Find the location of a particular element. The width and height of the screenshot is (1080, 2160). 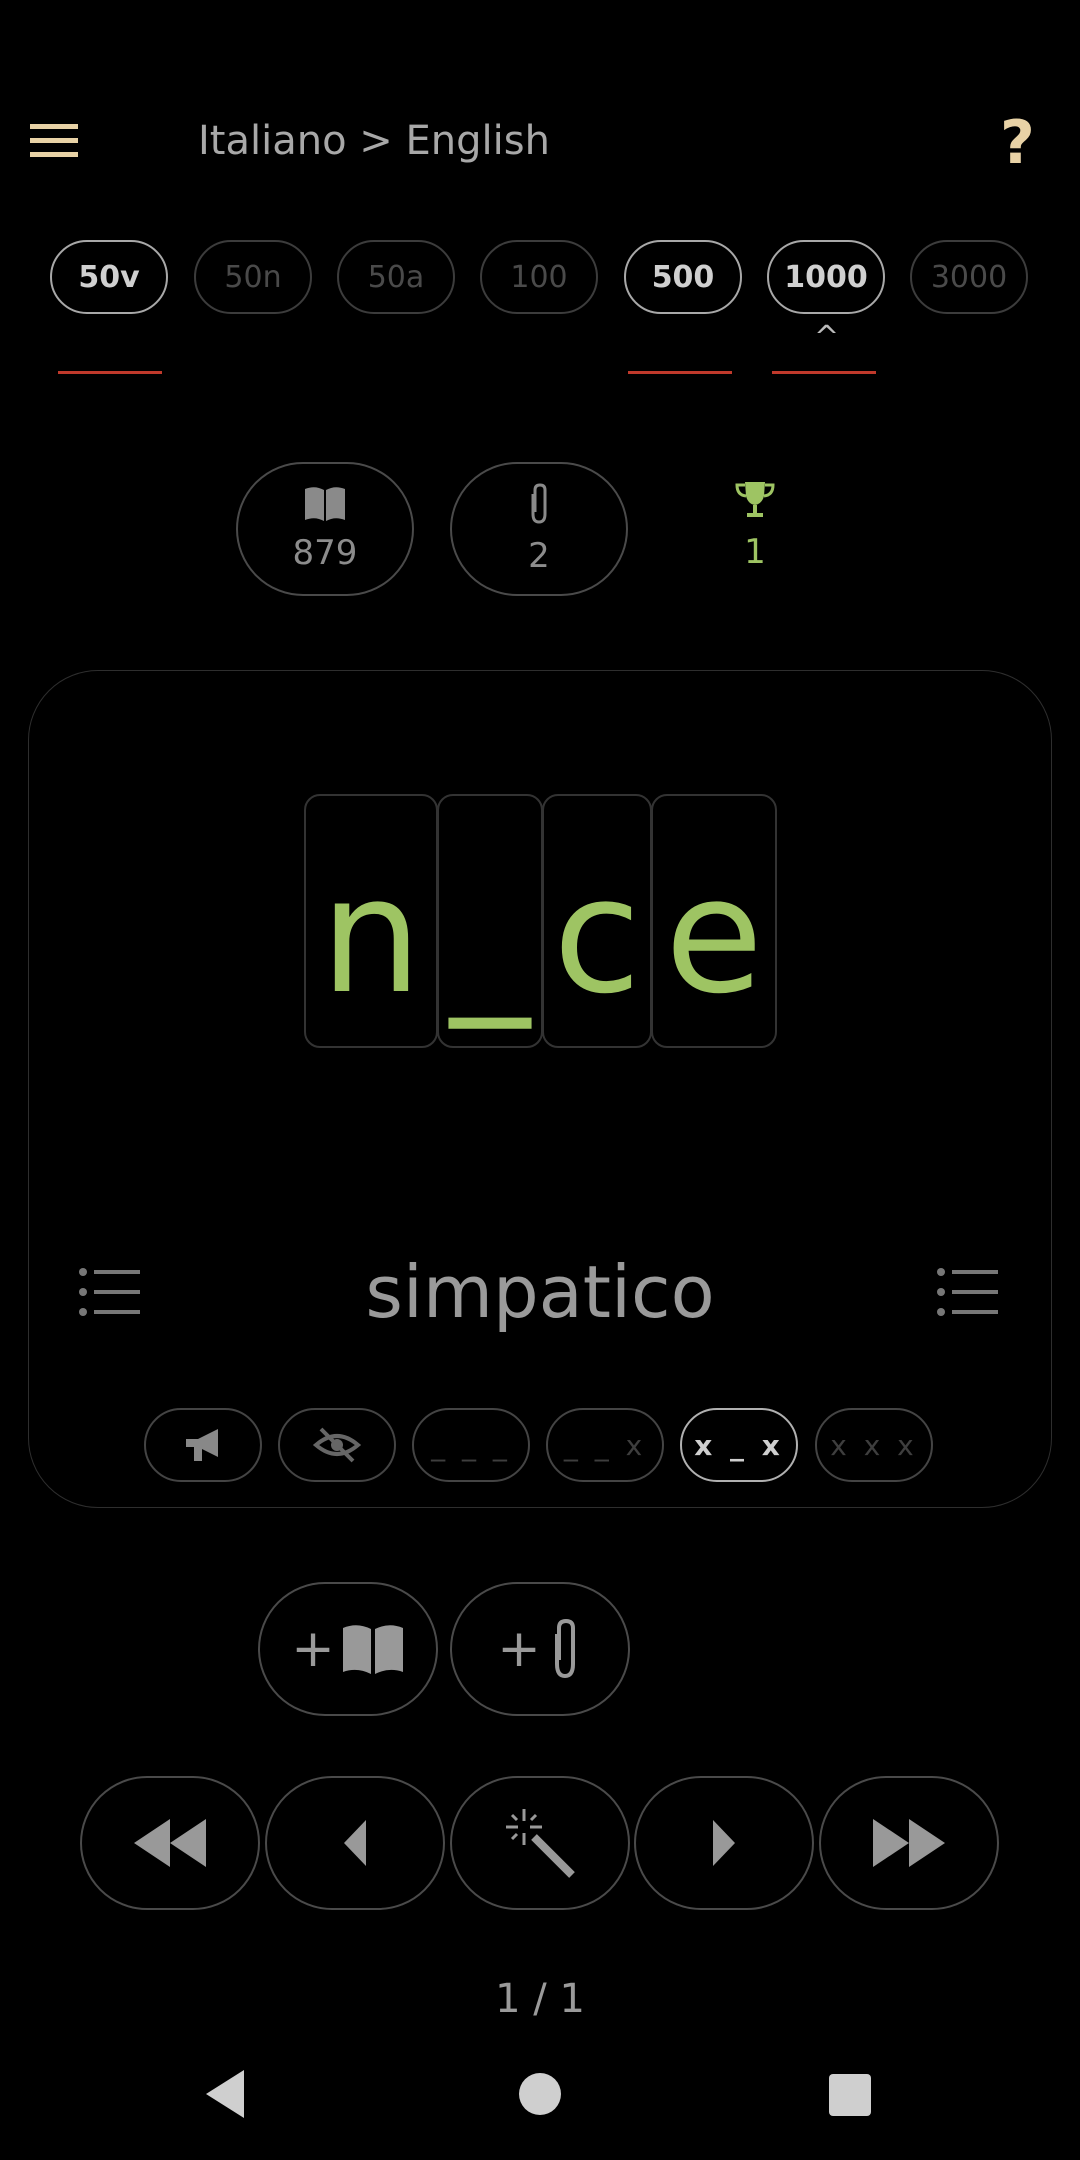

chevron-right-icon is located at coordinates (724, 1843).